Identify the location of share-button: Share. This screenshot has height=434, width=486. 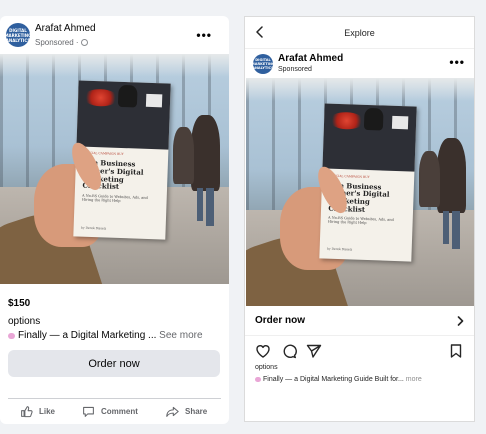
(186, 411).